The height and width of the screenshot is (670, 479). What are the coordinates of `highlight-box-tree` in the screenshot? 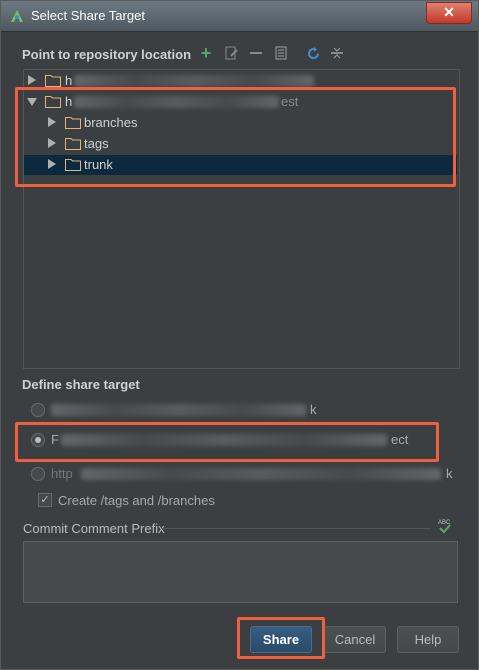 It's located at (235, 137).